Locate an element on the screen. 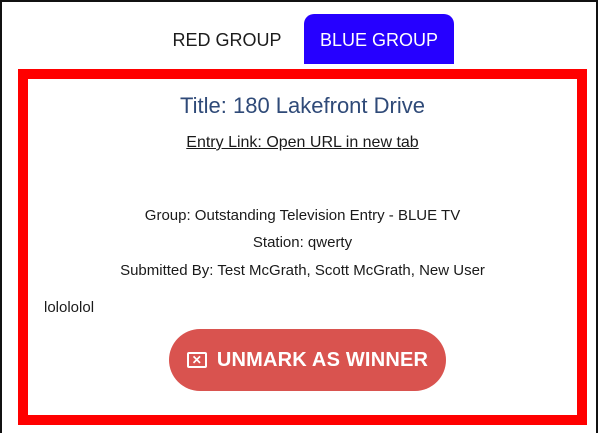  group-tabs: RED GROUP BLUE GROUP is located at coordinates (299, 39).